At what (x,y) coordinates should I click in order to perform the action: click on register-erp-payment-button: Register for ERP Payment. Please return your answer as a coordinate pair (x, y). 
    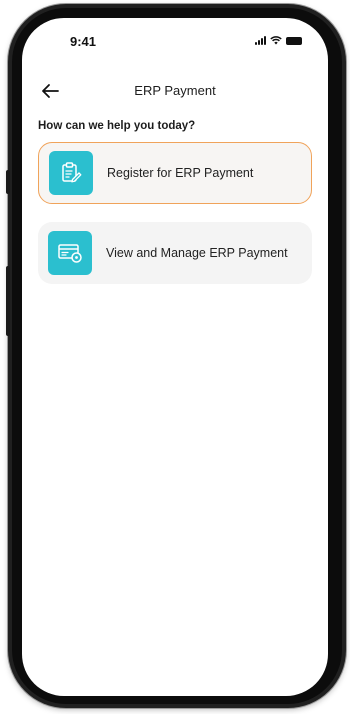
    Looking at the image, I should click on (175, 173).